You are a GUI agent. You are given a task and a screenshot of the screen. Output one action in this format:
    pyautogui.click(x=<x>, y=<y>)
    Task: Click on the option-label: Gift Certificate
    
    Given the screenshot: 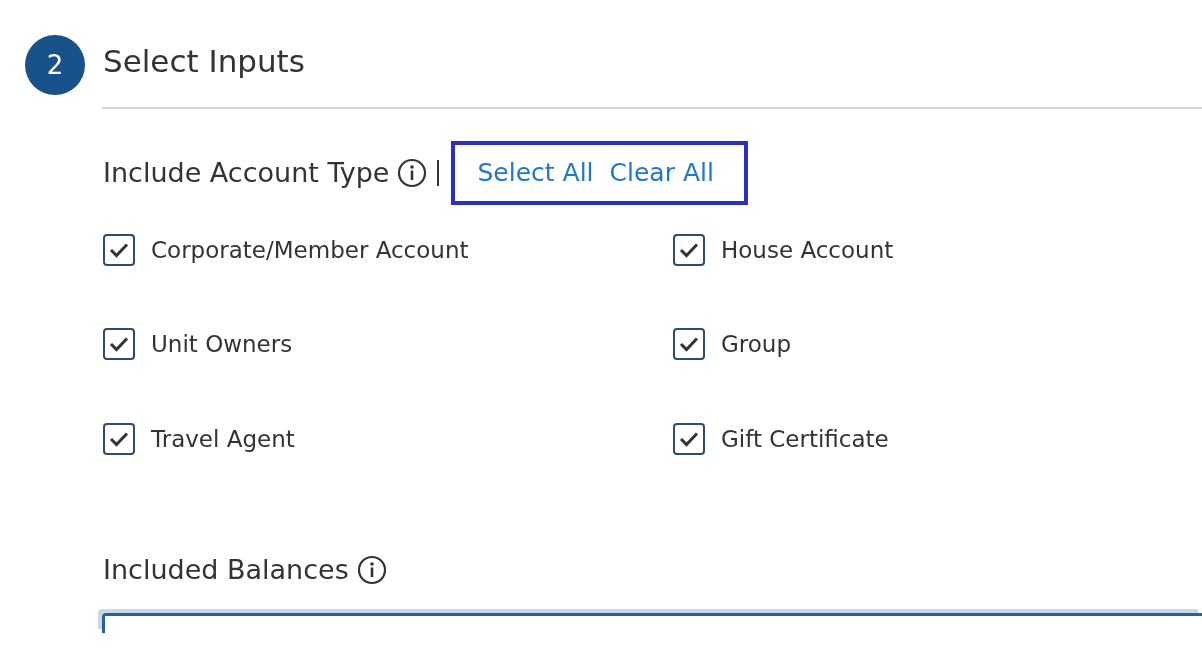 What is the action you would take?
    pyautogui.click(x=805, y=439)
    